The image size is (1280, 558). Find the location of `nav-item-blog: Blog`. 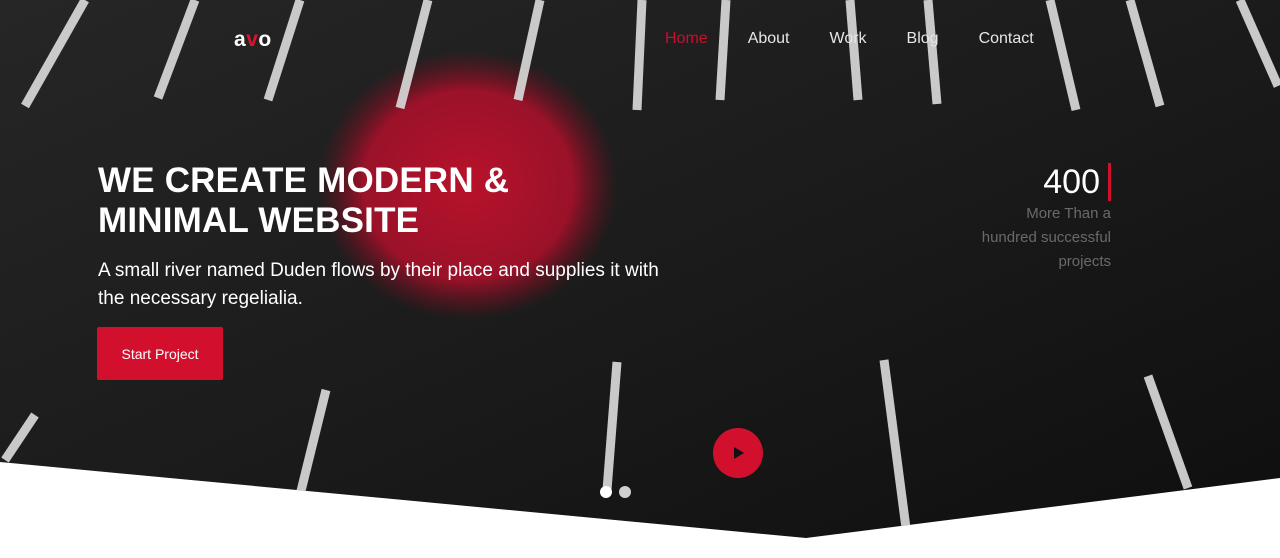

nav-item-blog: Blog is located at coordinates (923, 39).